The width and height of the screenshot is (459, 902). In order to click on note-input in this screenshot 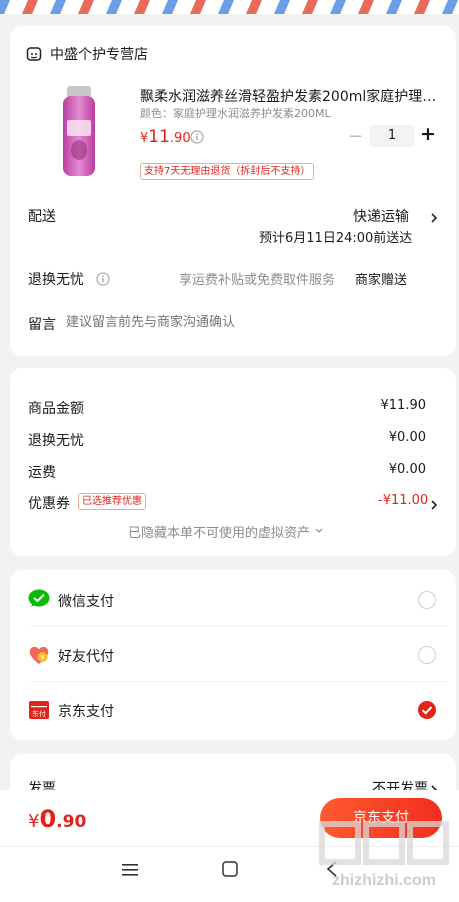, I will do `click(246, 322)`.